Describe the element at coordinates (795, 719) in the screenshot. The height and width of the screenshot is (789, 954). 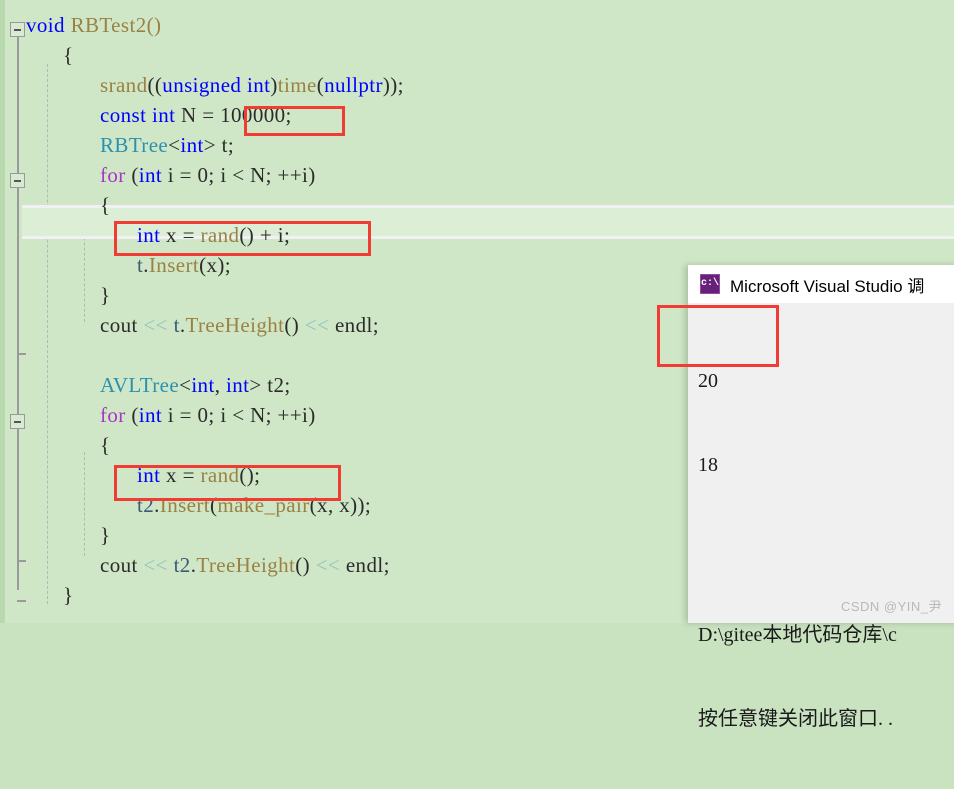
I see `console-prompt-line: 按任意键关闭此窗口. .` at that location.